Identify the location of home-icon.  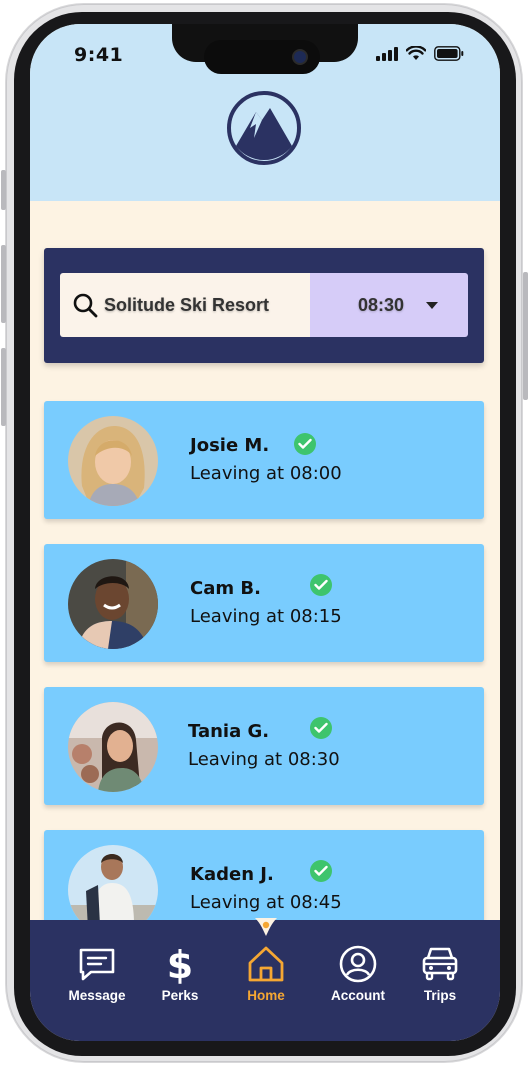
(266, 964).